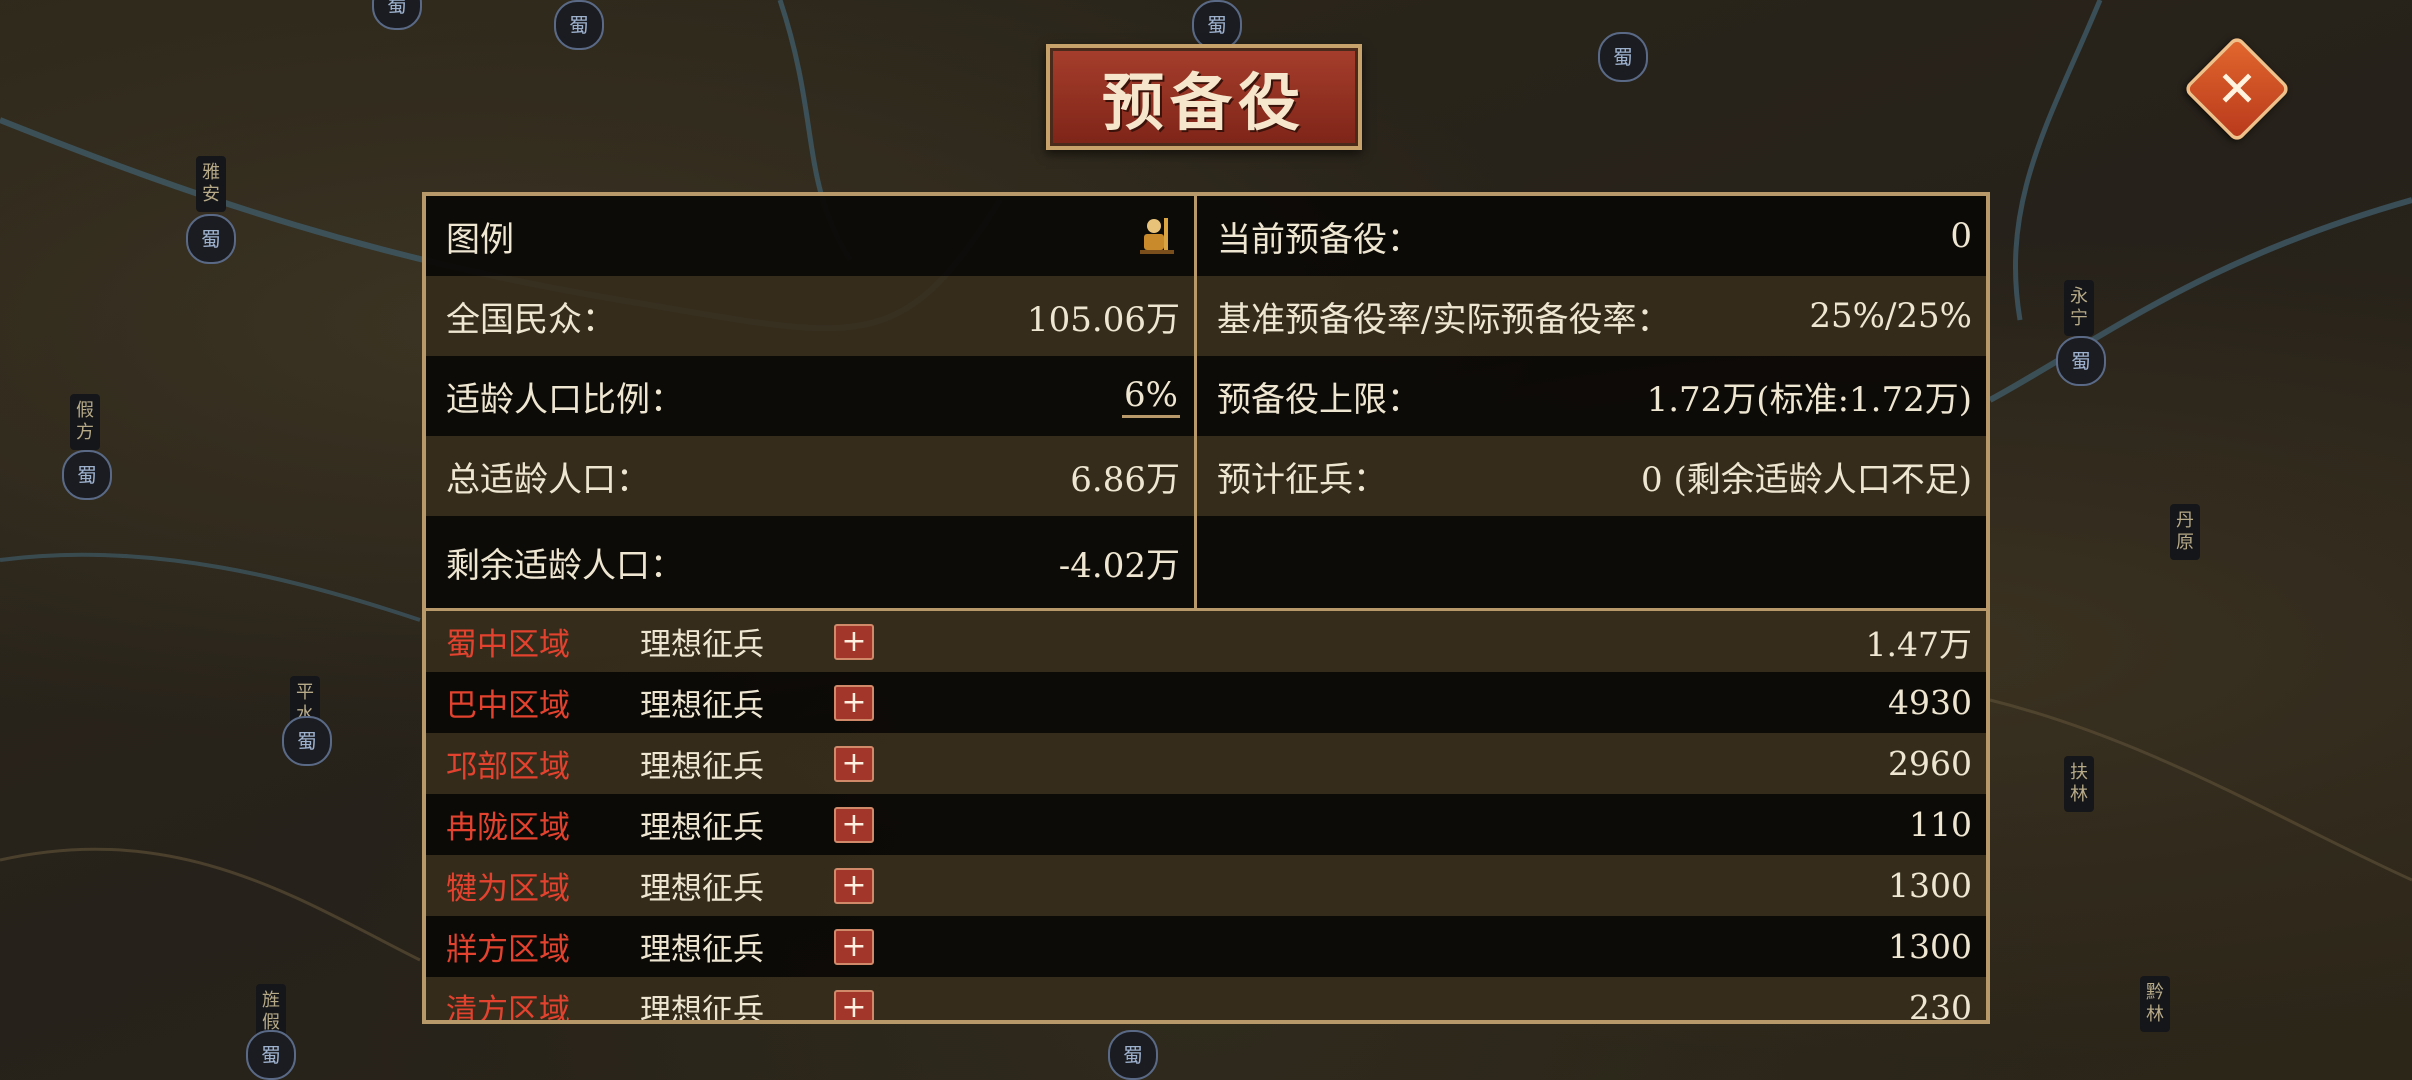 This screenshot has height=1080, width=2412. Describe the element at coordinates (508, 889) in the screenshot. I see `region-name: 犍为区域` at that location.